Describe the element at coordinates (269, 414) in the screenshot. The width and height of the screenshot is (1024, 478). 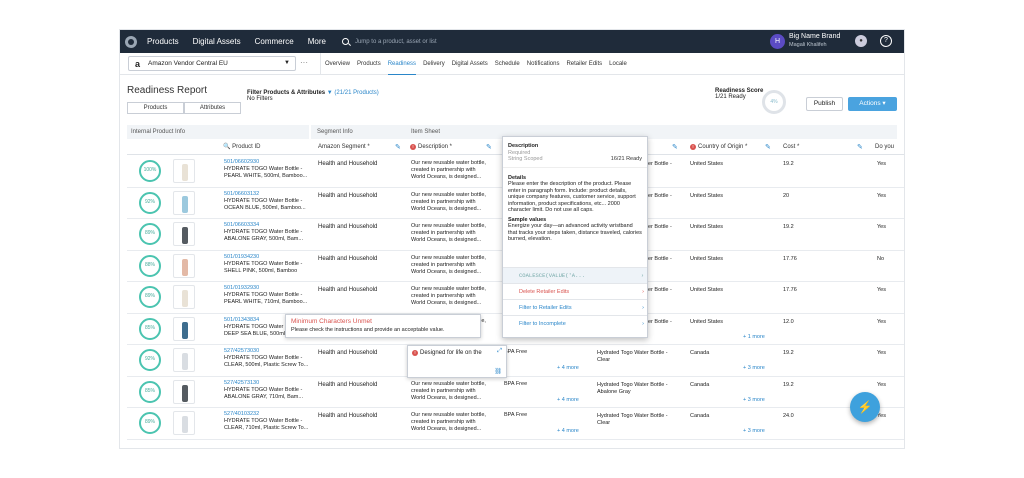
I see `product-id: 527/40103232` at that location.